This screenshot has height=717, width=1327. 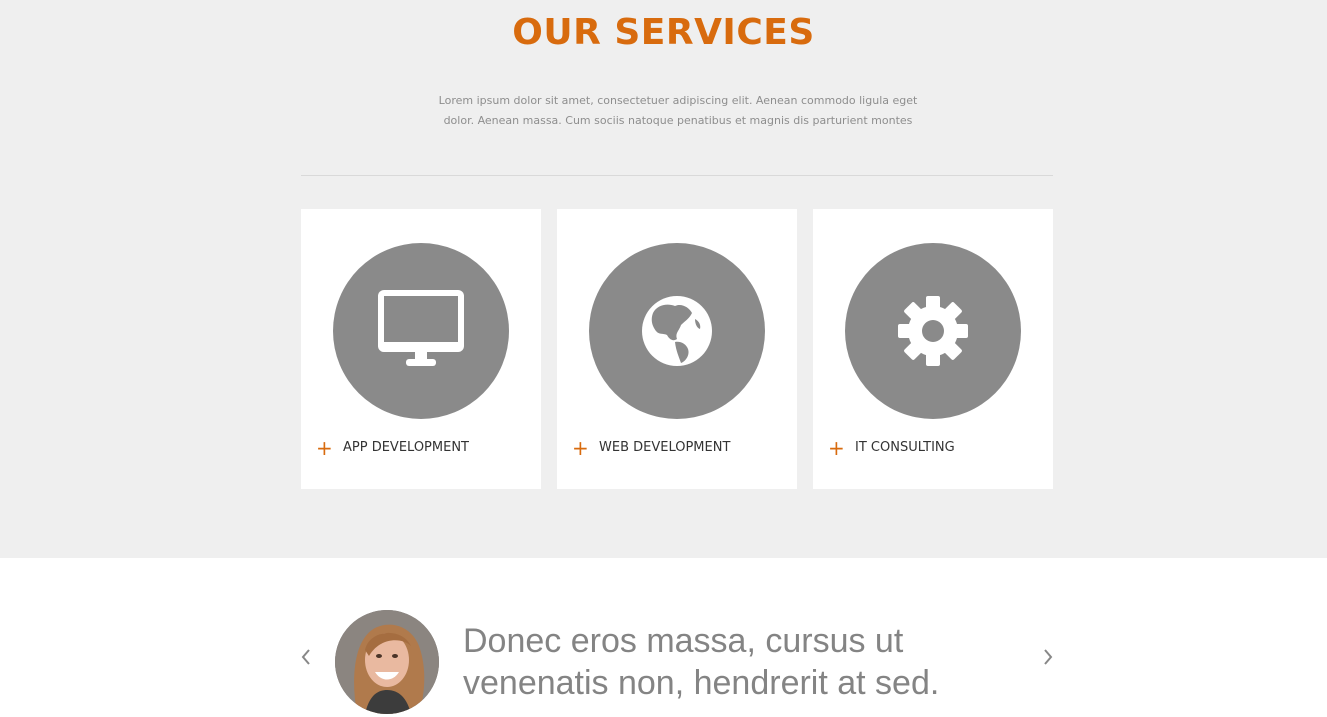 What do you see at coordinates (421, 328) in the screenshot?
I see `monitor-icon` at bounding box center [421, 328].